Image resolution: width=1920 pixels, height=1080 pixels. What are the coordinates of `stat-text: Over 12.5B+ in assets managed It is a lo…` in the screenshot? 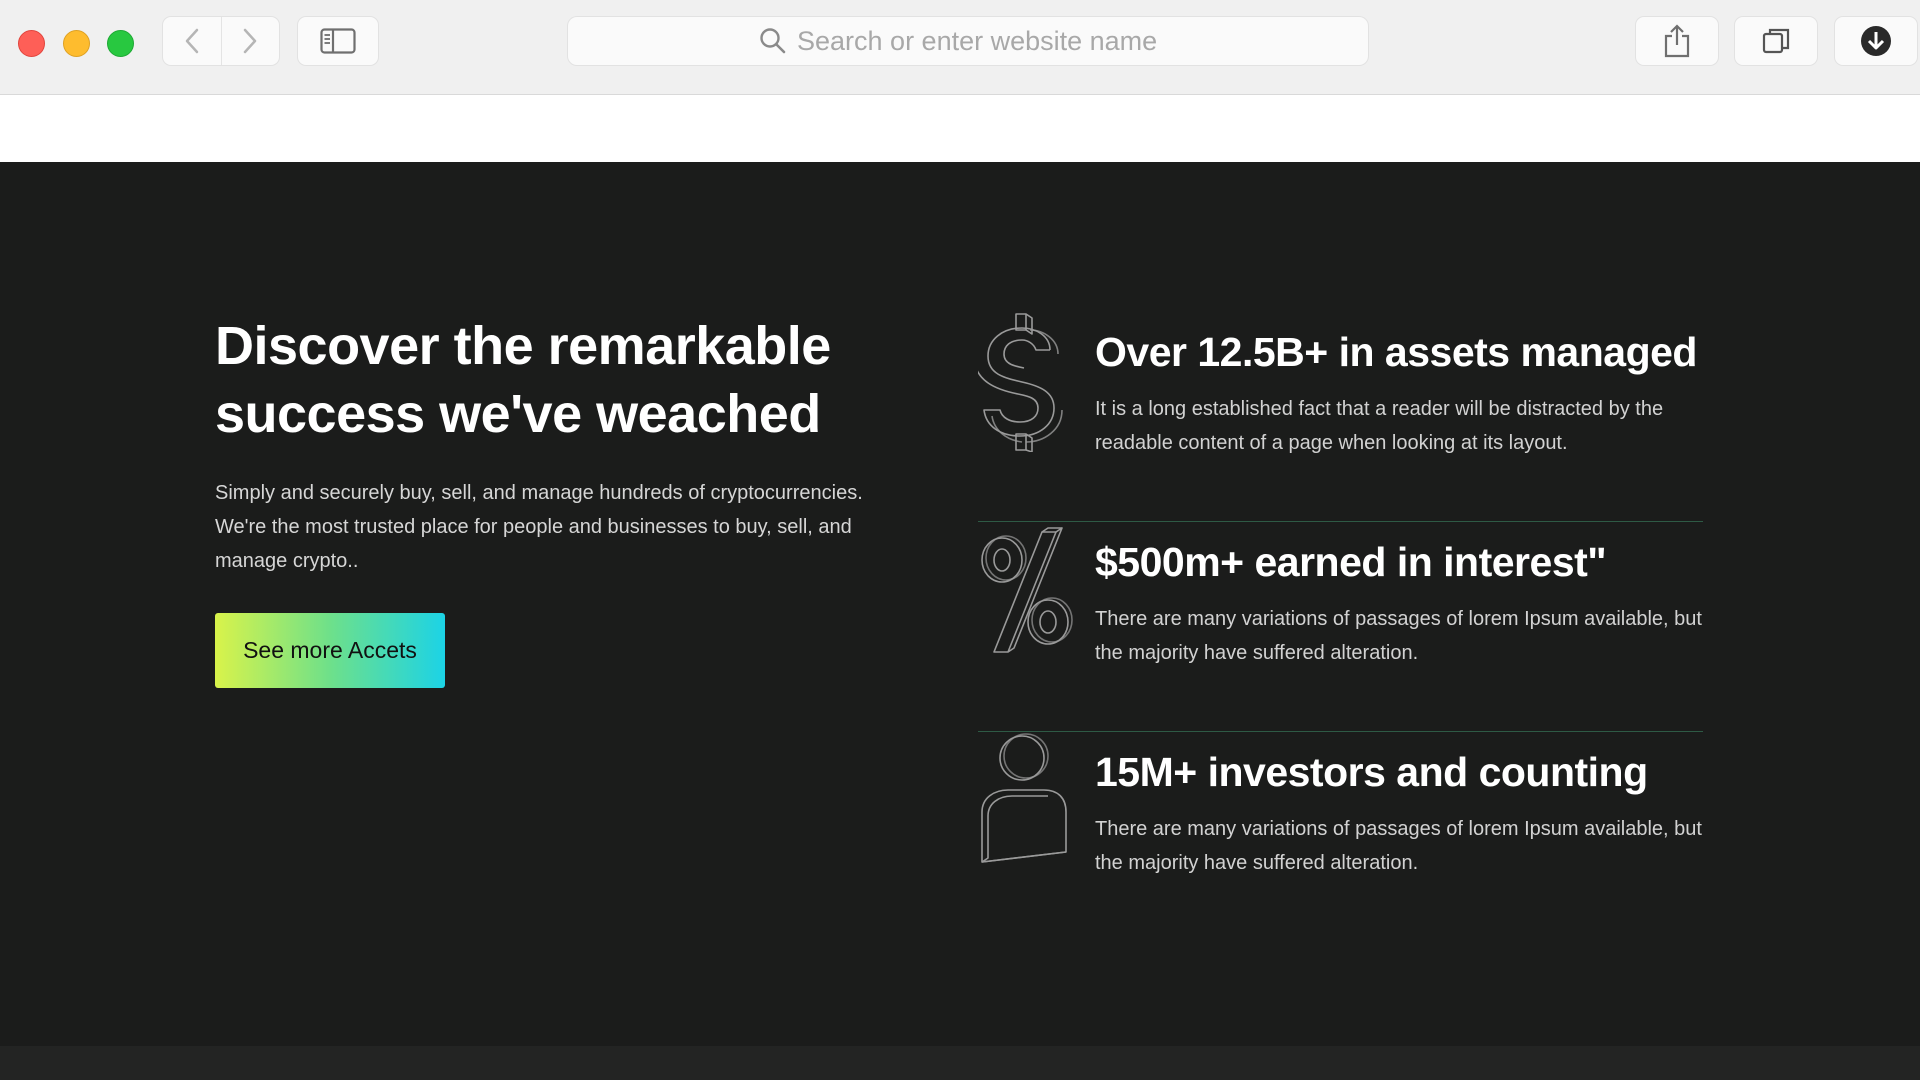 It's located at (1400, 393).